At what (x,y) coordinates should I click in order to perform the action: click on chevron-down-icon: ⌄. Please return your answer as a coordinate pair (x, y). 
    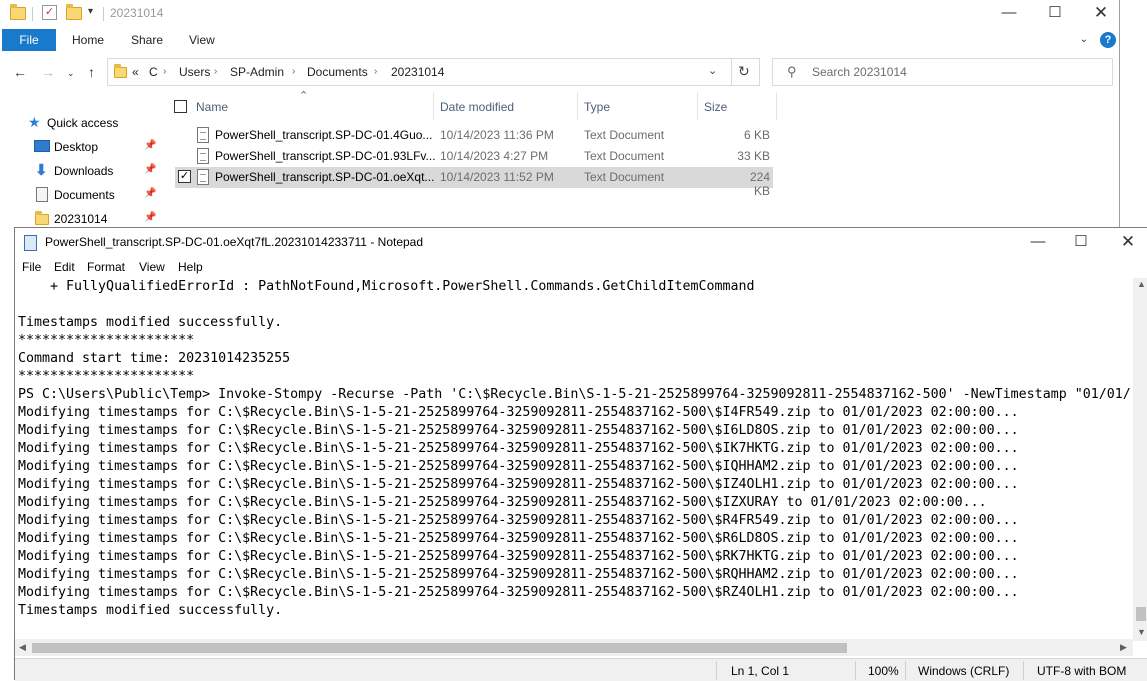
    Looking at the image, I should click on (1084, 39).